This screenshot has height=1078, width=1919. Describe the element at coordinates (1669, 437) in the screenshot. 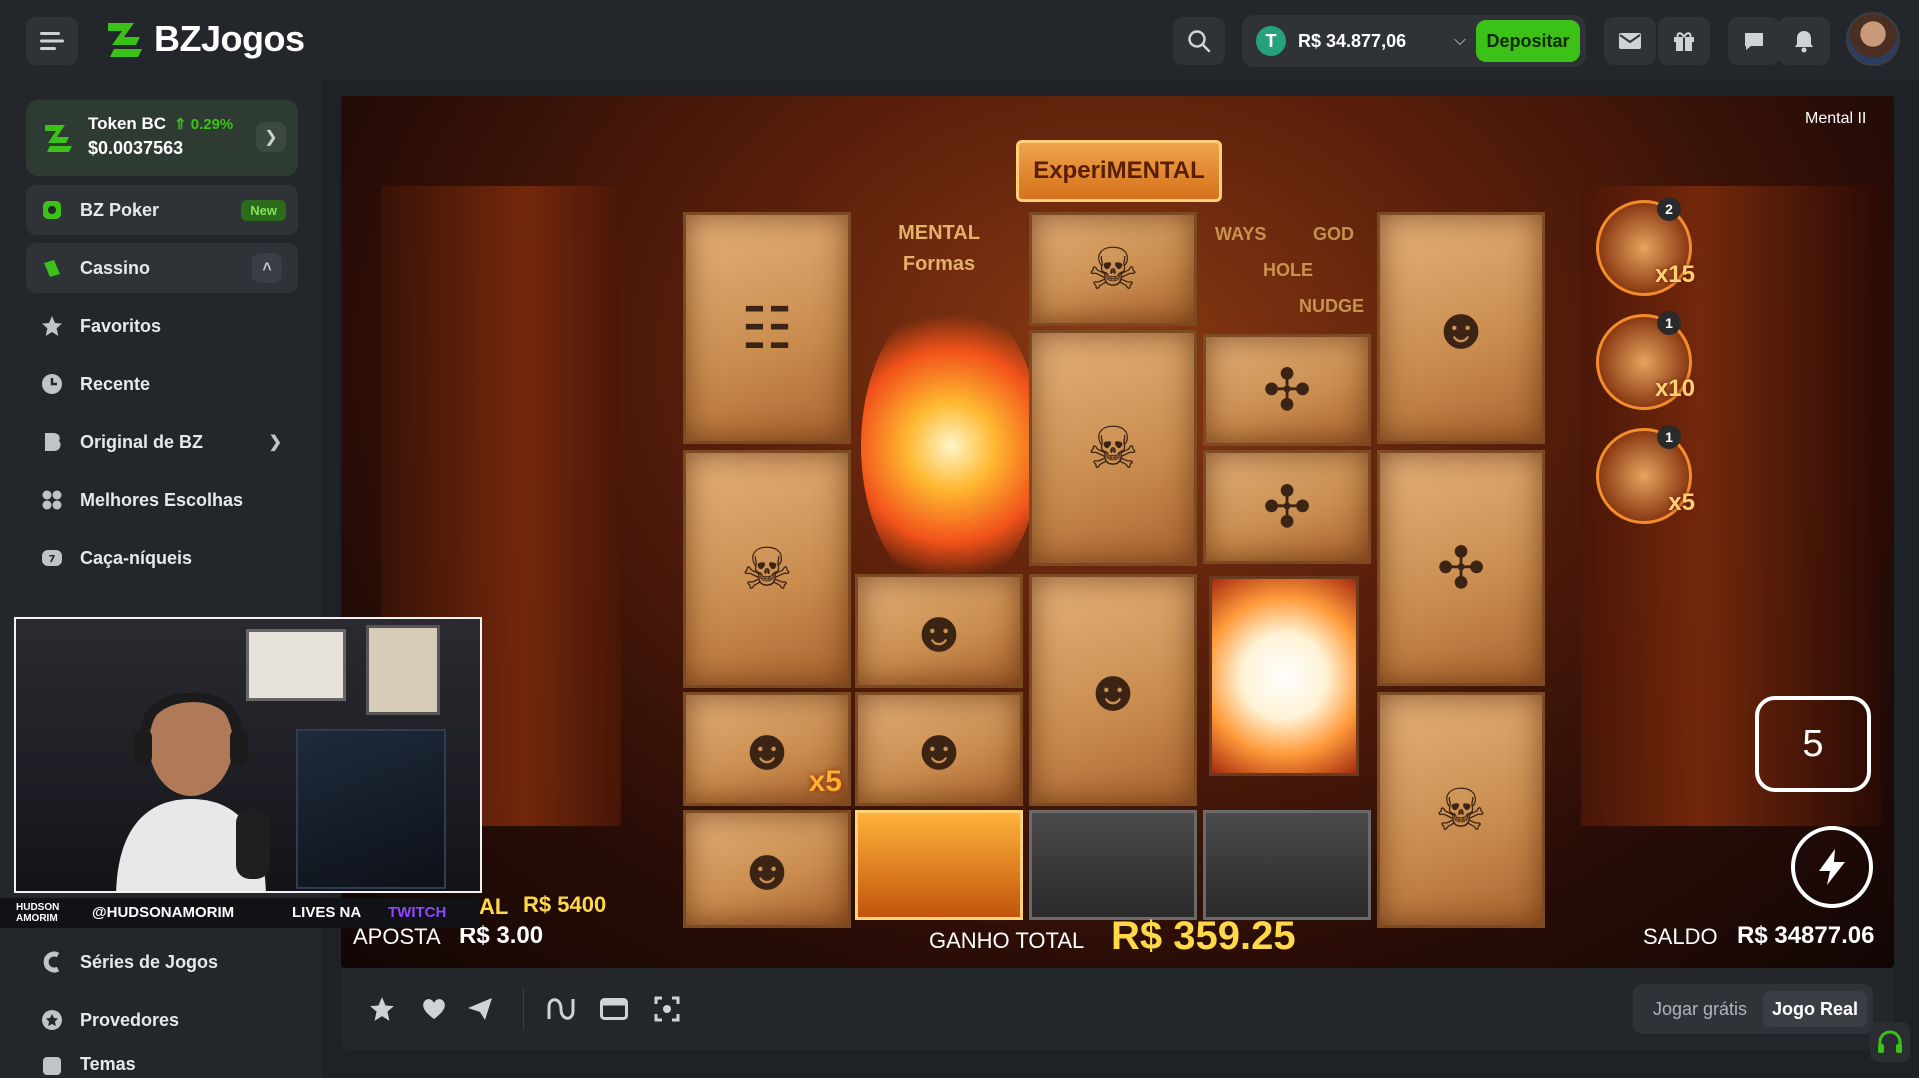

I see `multiplier-count: 1` at that location.